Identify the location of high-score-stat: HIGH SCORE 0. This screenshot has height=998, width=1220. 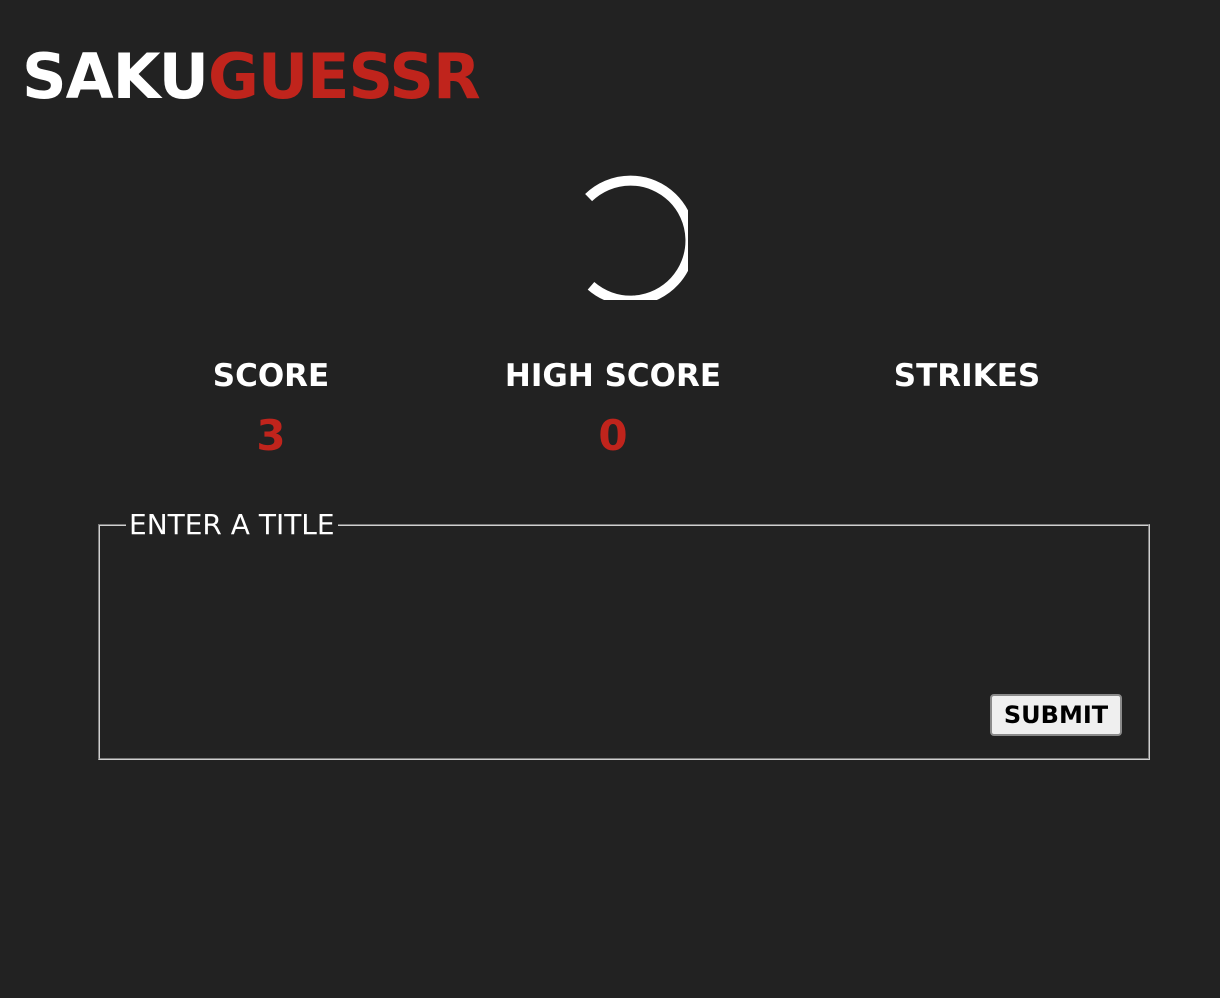
(613, 408).